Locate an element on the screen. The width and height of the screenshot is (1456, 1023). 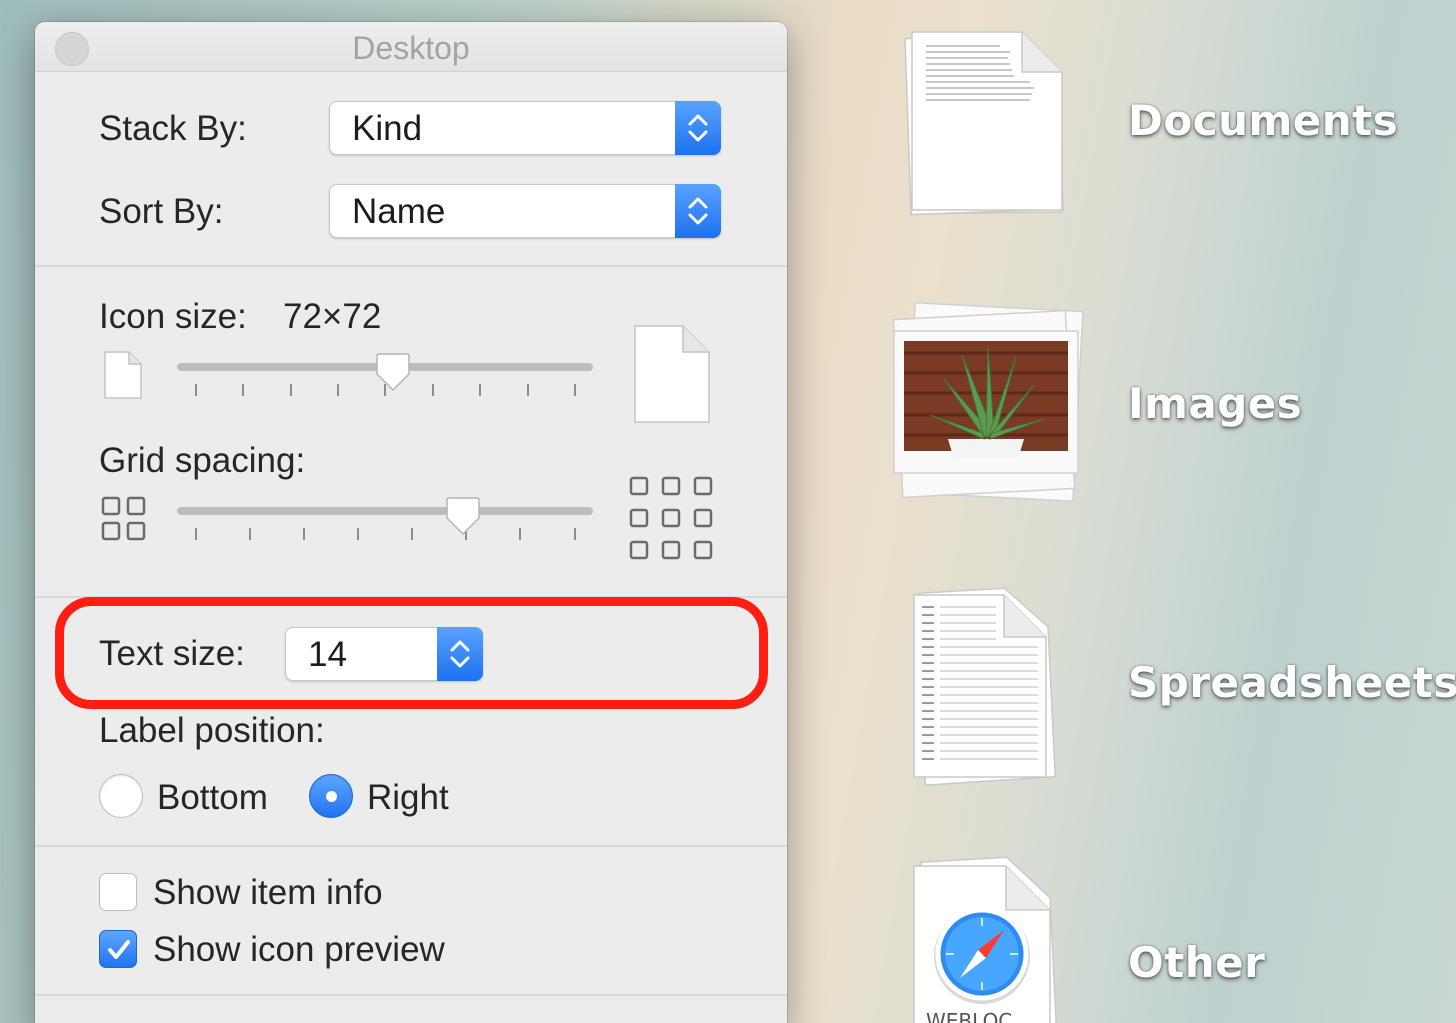
stack-documents: Documents is located at coordinates (1168, 120).